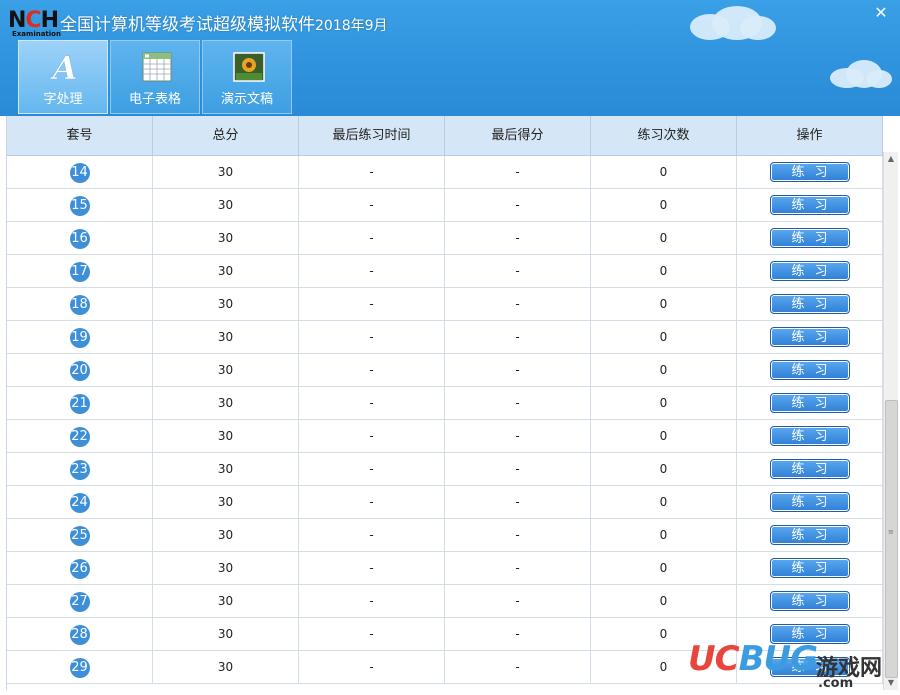 Image resolution: width=900 pixels, height=695 pixels. I want to click on table-row: 22 30- -0 练习, so click(445, 436).